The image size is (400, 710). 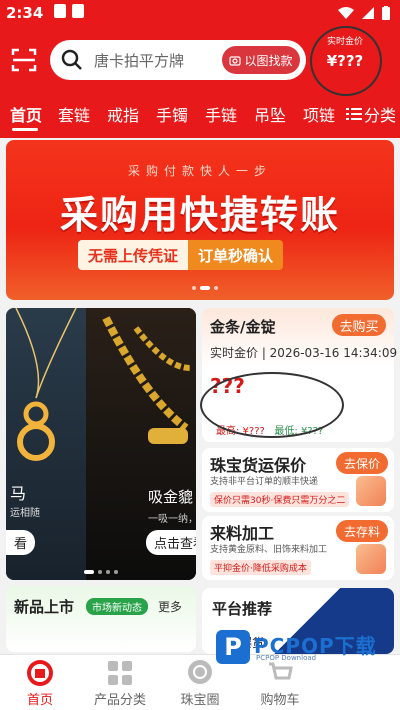 I want to click on nav-categories: 产品分类, so click(x=120, y=682).